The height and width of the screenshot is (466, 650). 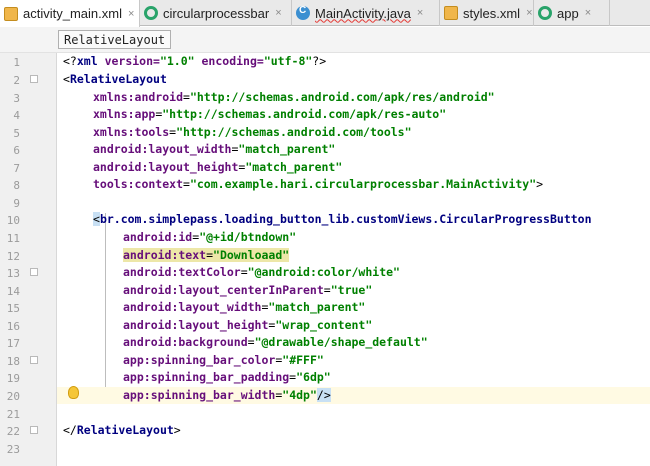 I want to click on code-line-15: android:layout_width="match_parent", so click(x=244, y=307).